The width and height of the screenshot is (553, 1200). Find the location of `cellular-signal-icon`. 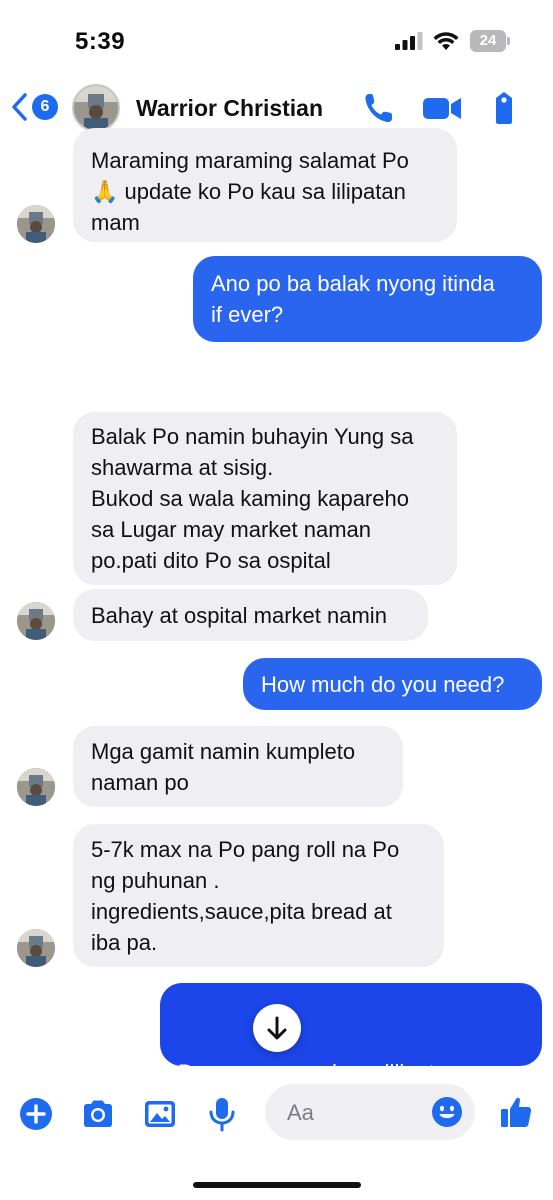

cellular-signal-icon is located at coordinates (409, 41).